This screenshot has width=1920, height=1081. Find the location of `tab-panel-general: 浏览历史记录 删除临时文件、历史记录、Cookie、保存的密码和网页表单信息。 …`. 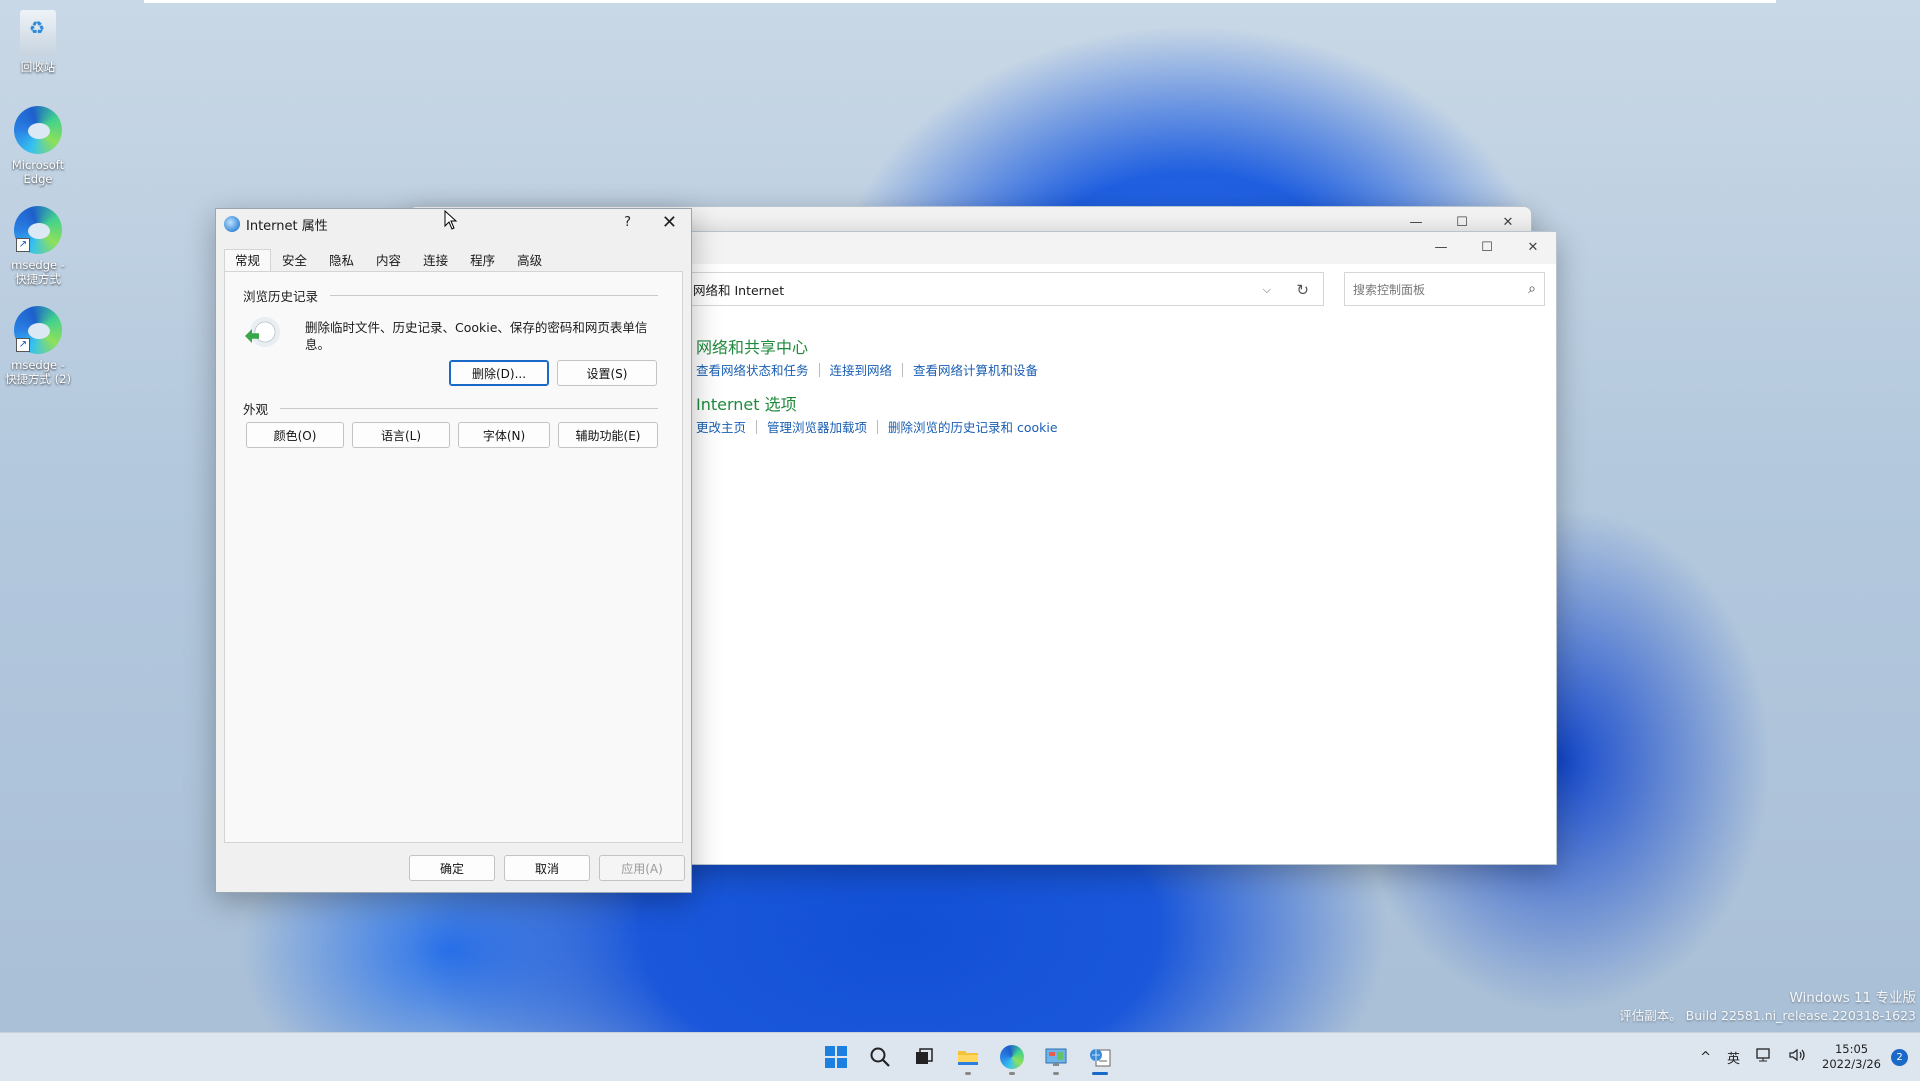

tab-panel-general: 浏览历史记录 删除临时文件、历史记录、Cookie、保存的密码和网页表单信息。 … is located at coordinates (453, 557).